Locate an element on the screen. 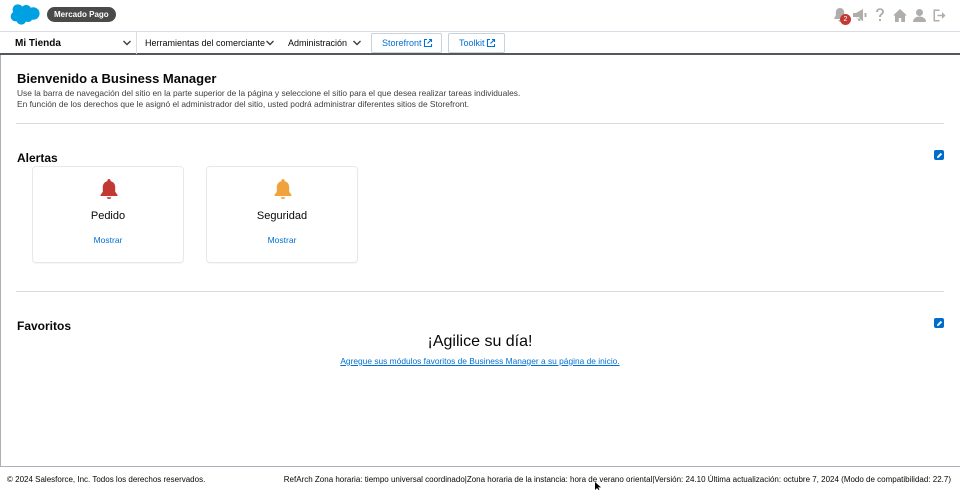 The image size is (960, 490). content-left-border is located at coordinates (0, 260).